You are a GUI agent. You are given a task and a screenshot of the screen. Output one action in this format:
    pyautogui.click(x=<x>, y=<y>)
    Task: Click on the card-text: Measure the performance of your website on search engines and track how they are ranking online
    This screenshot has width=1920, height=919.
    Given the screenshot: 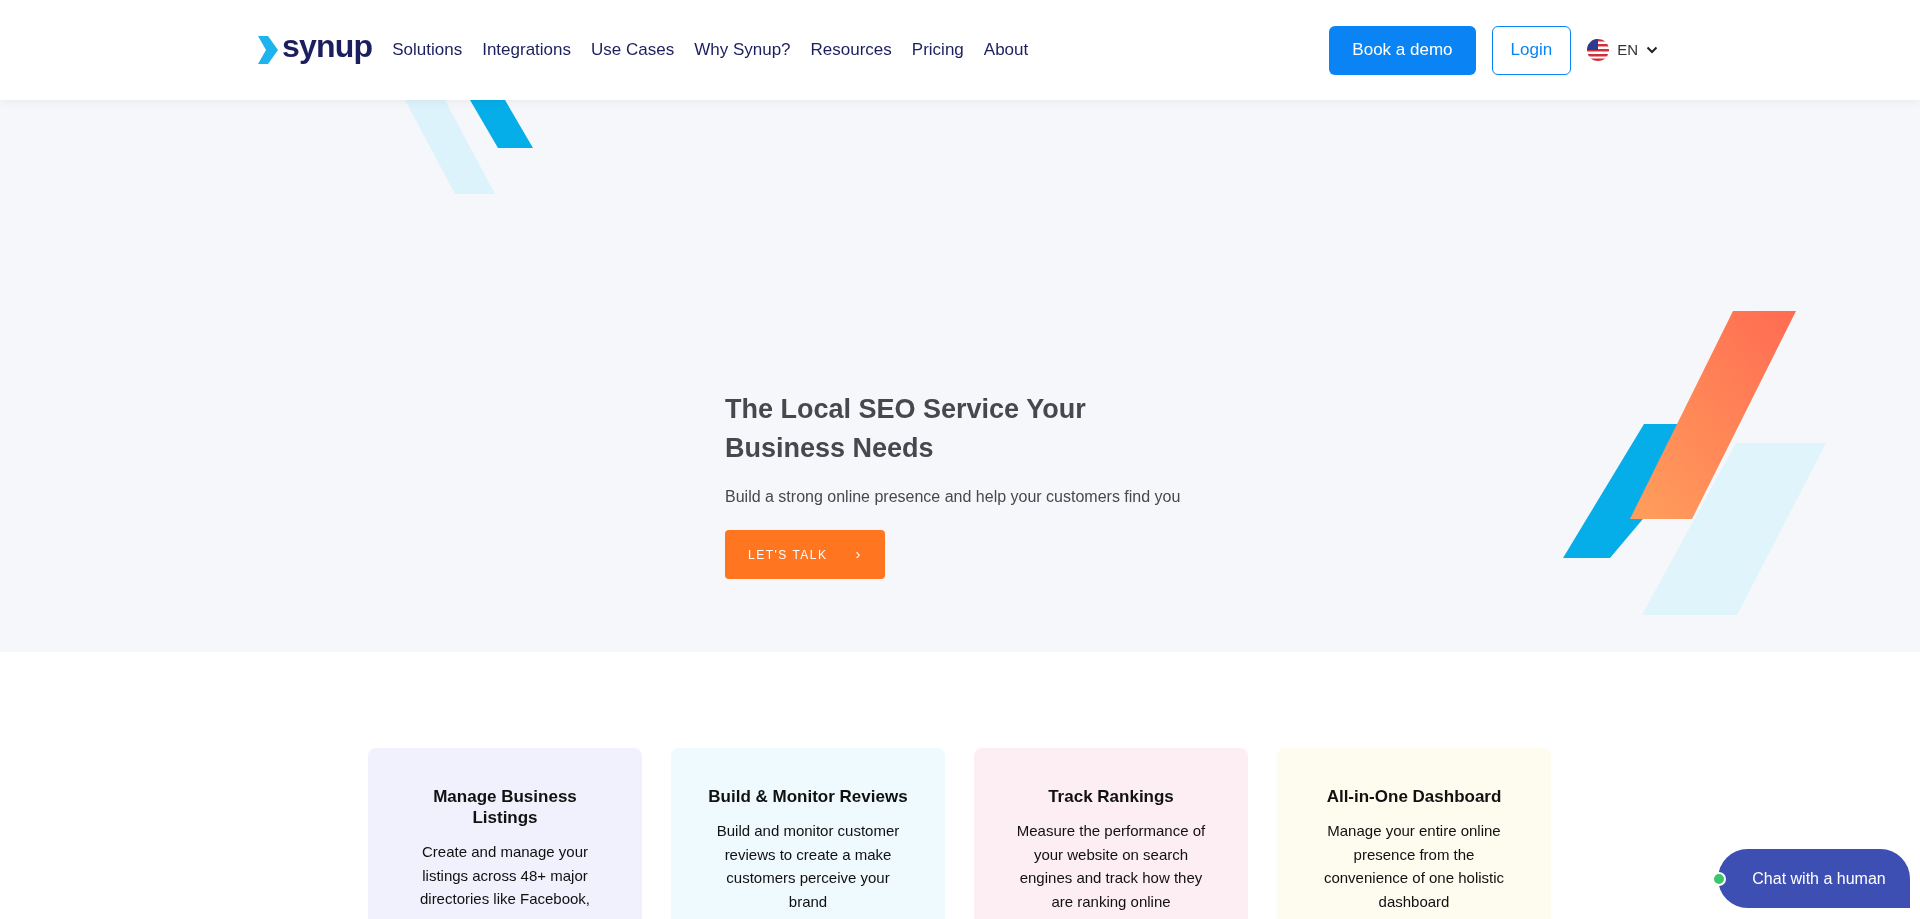 What is the action you would take?
    pyautogui.click(x=1111, y=866)
    